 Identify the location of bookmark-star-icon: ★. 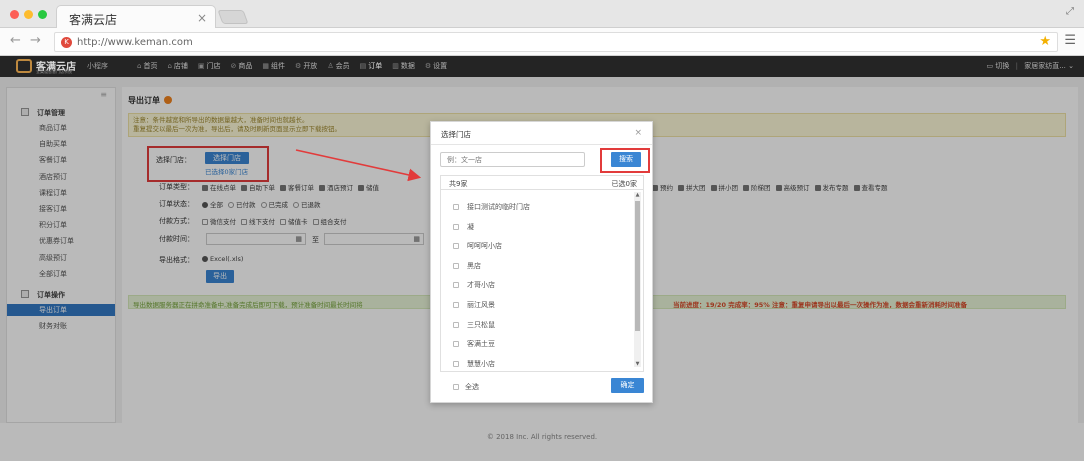
(1045, 41).